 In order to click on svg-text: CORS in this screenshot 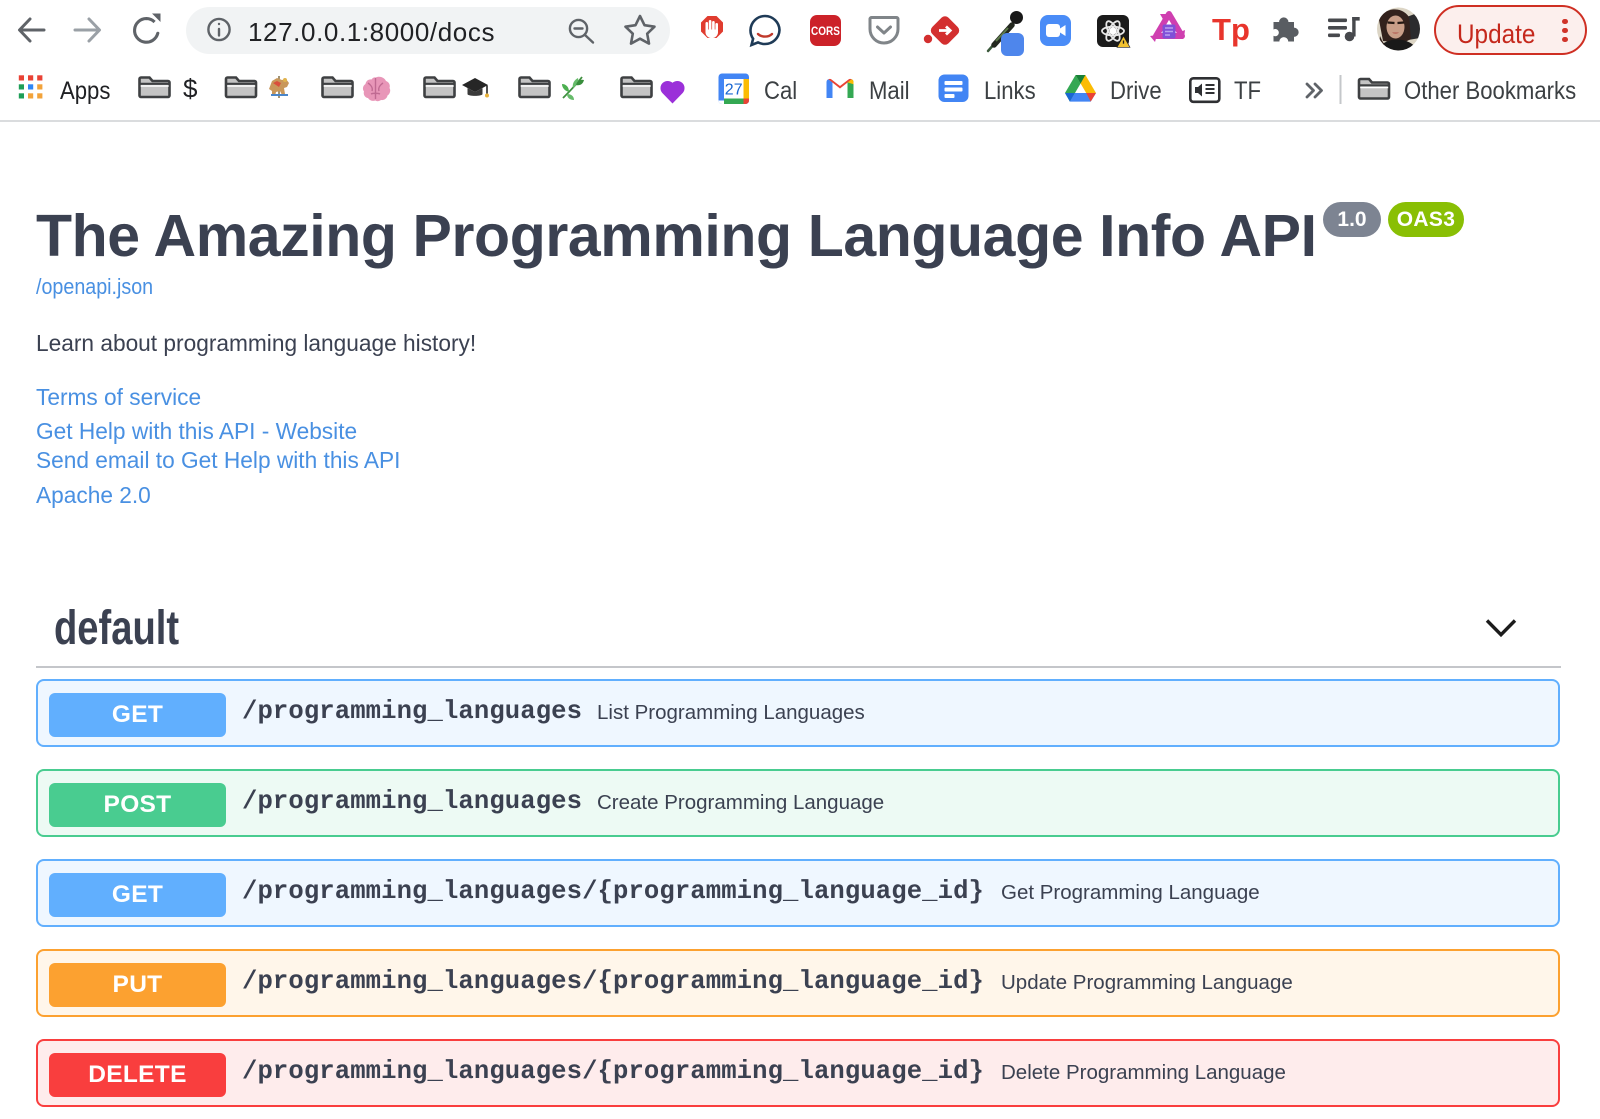, I will do `click(825, 31)`.